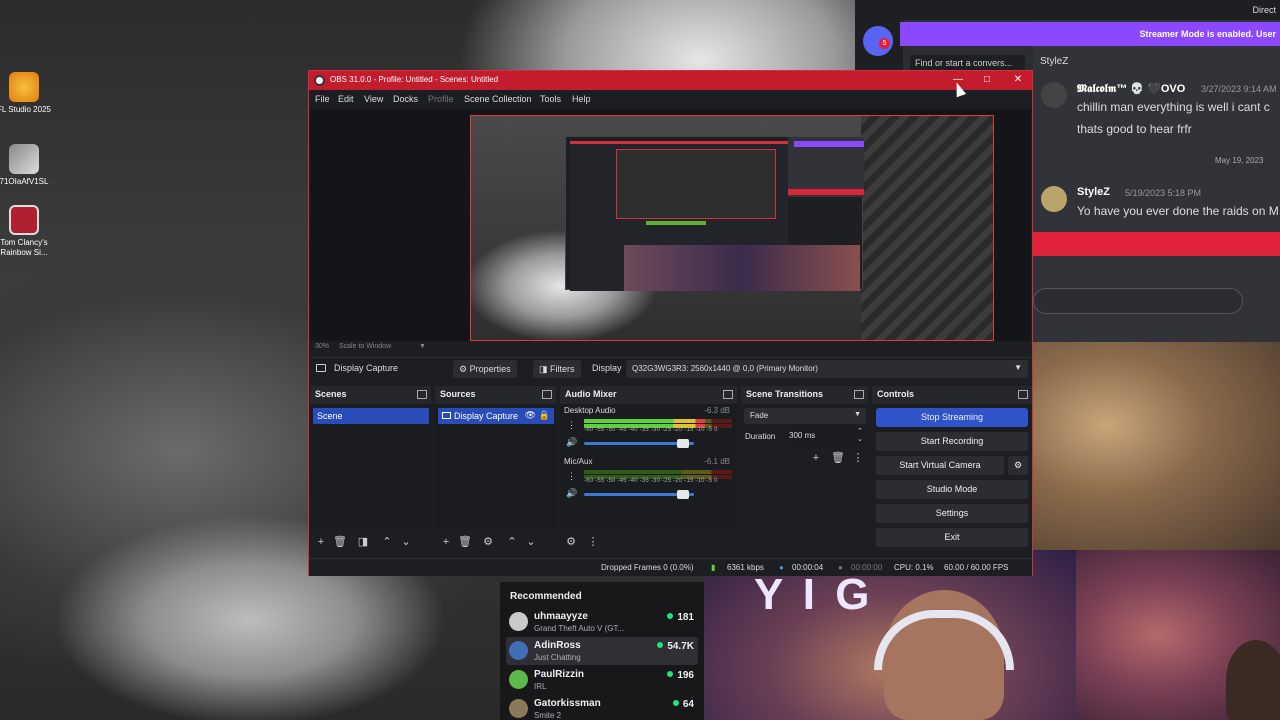  Describe the element at coordinates (544, 415) in the screenshot. I see `lock-icon: 🔒` at that location.